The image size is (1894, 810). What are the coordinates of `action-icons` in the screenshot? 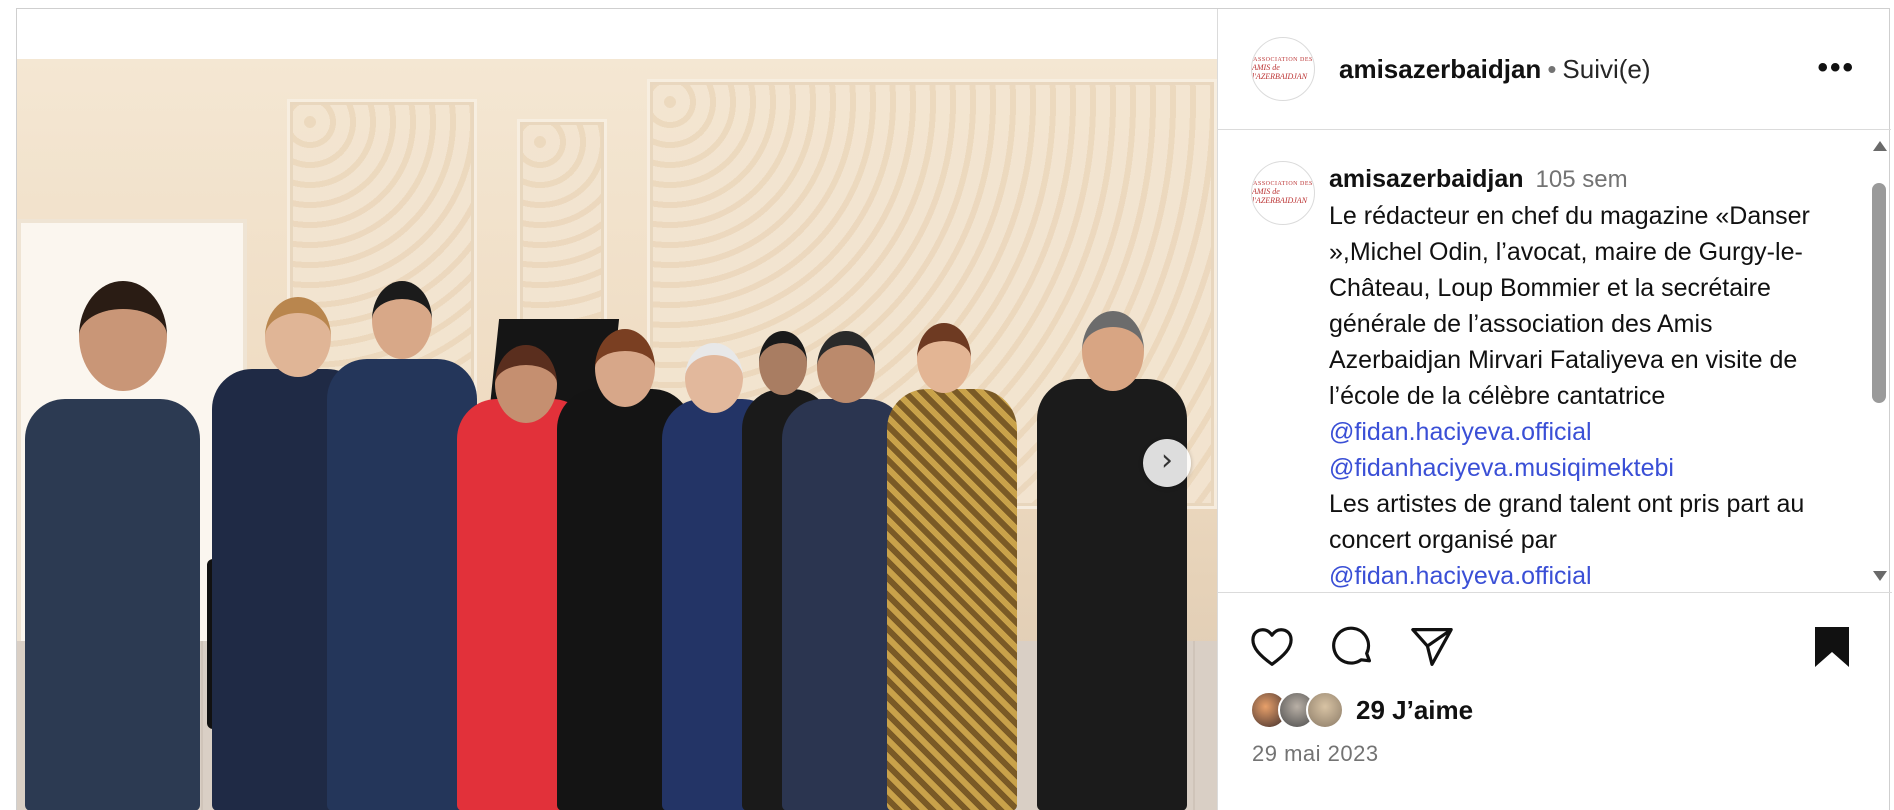 It's located at (1352, 647).